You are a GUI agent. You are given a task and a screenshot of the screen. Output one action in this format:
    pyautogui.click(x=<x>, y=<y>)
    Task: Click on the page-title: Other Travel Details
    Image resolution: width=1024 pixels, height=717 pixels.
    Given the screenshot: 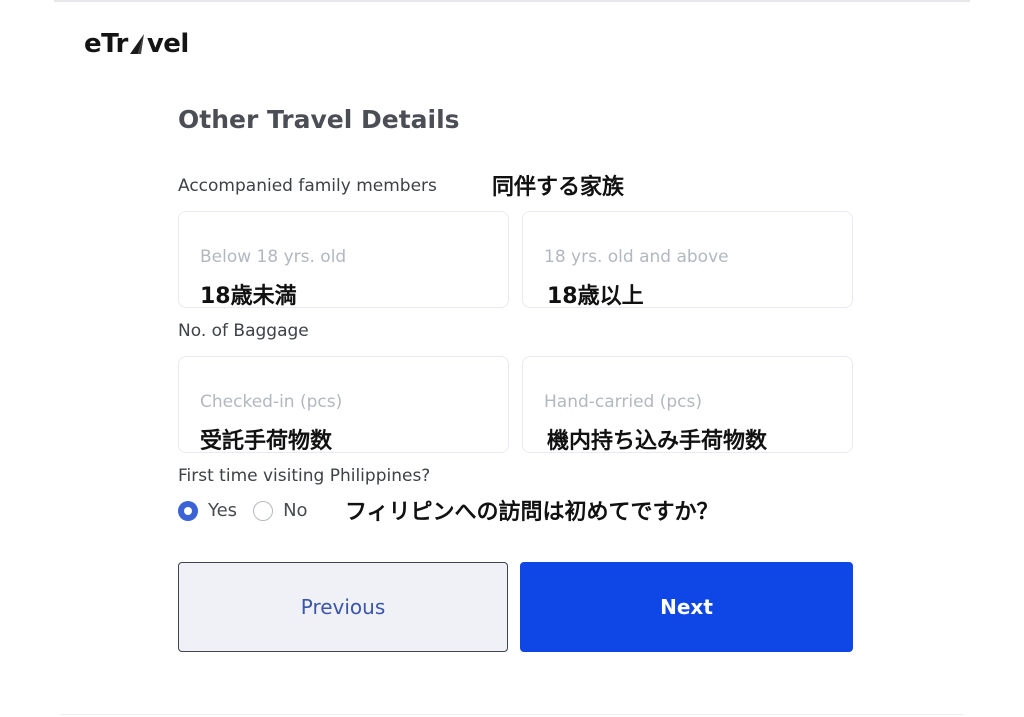 What is the action you would take?
    pyautogui.click(x=319, y=119)
    